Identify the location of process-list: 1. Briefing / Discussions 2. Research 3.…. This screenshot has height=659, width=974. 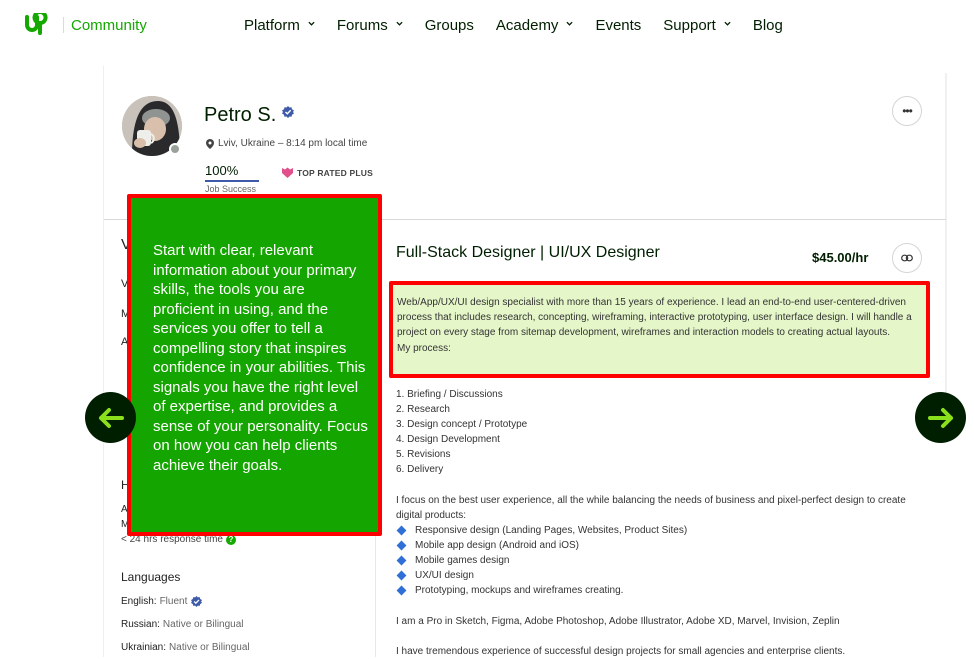
(461, 432).